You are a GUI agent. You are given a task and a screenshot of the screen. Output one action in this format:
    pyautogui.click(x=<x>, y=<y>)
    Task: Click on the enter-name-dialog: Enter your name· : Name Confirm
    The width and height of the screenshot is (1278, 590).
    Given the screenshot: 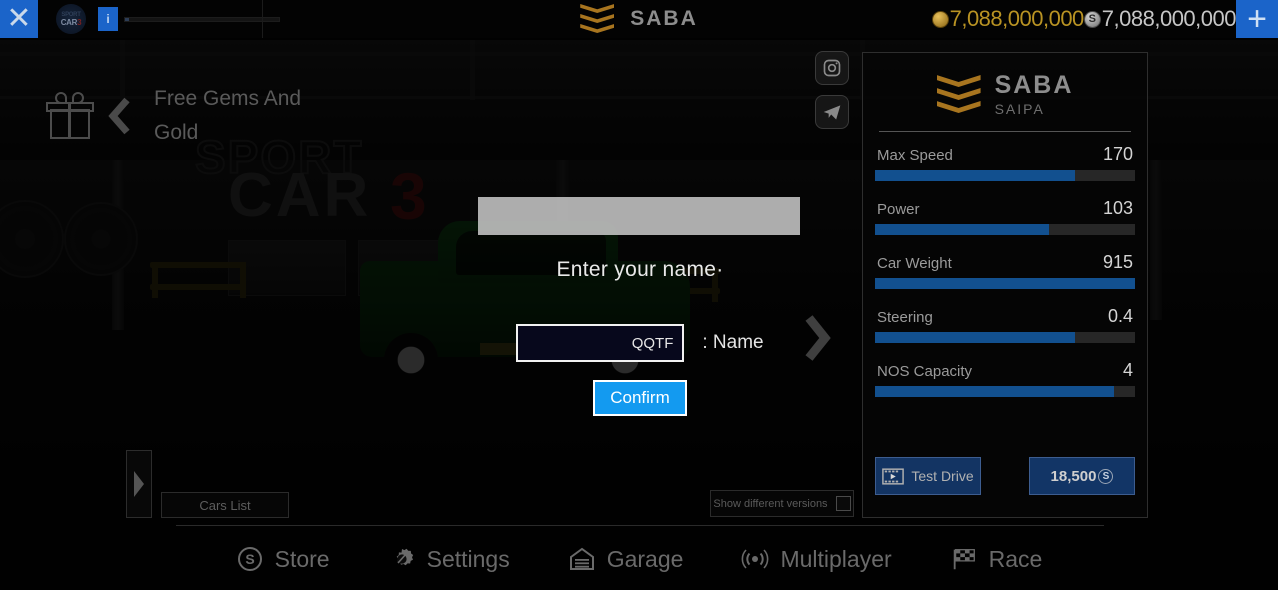 What is the action you would take?
    pyautogui.click(x=640, y=335)
    